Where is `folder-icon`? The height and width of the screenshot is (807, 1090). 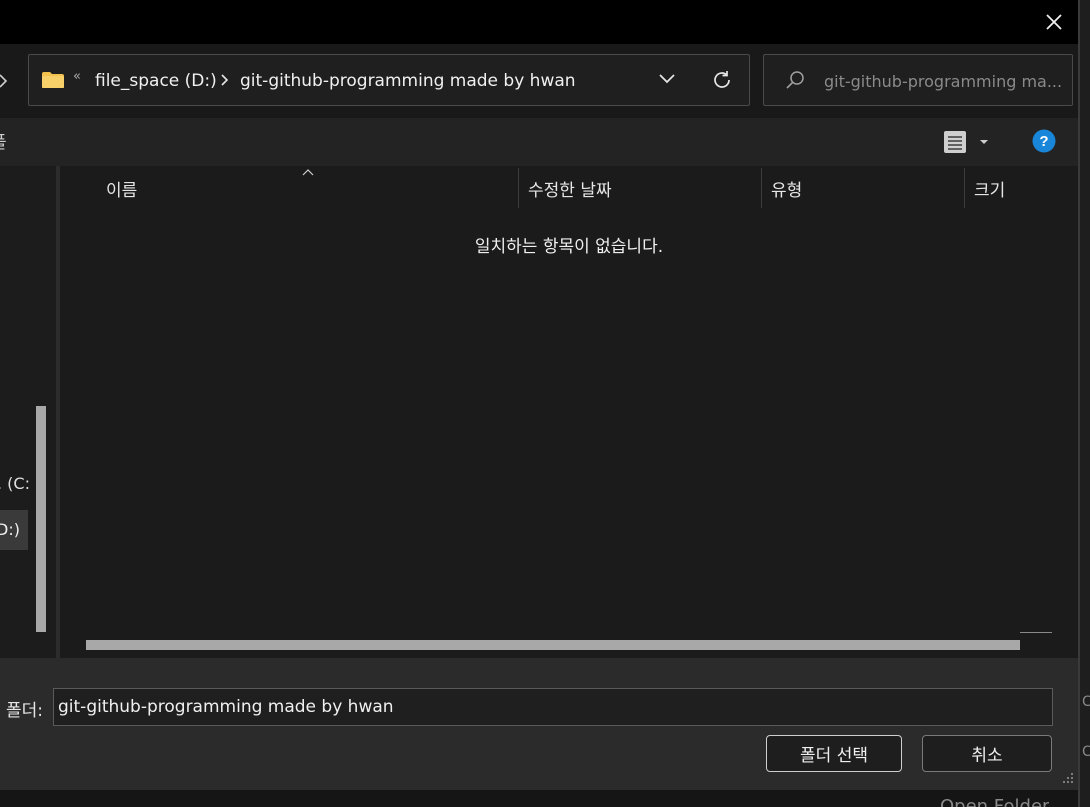
folder-icon is located at coordinates (53, 80).